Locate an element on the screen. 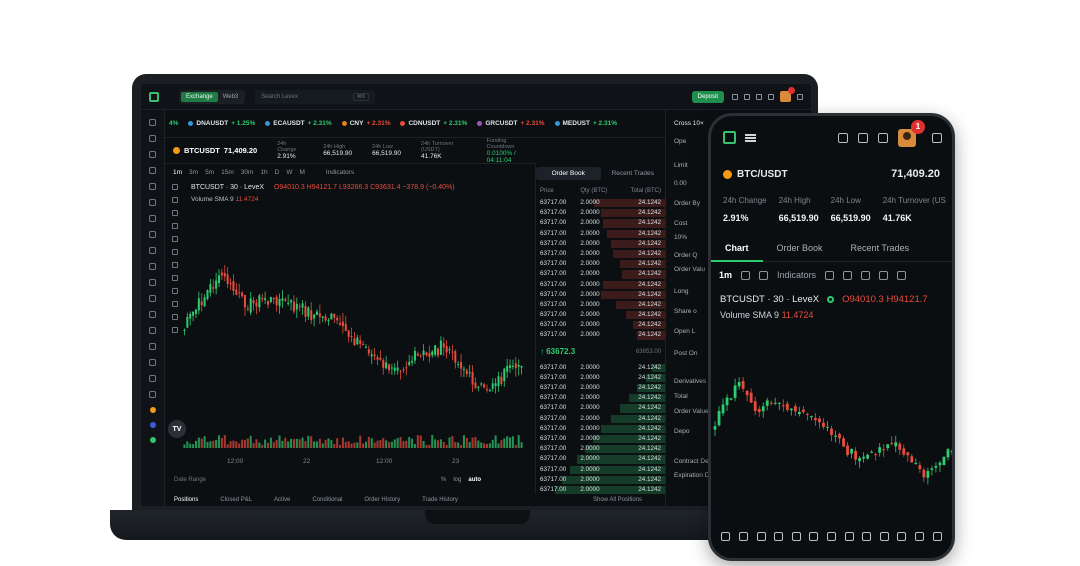  trade-panel-item: Open L is located at coordinates (684, 331).